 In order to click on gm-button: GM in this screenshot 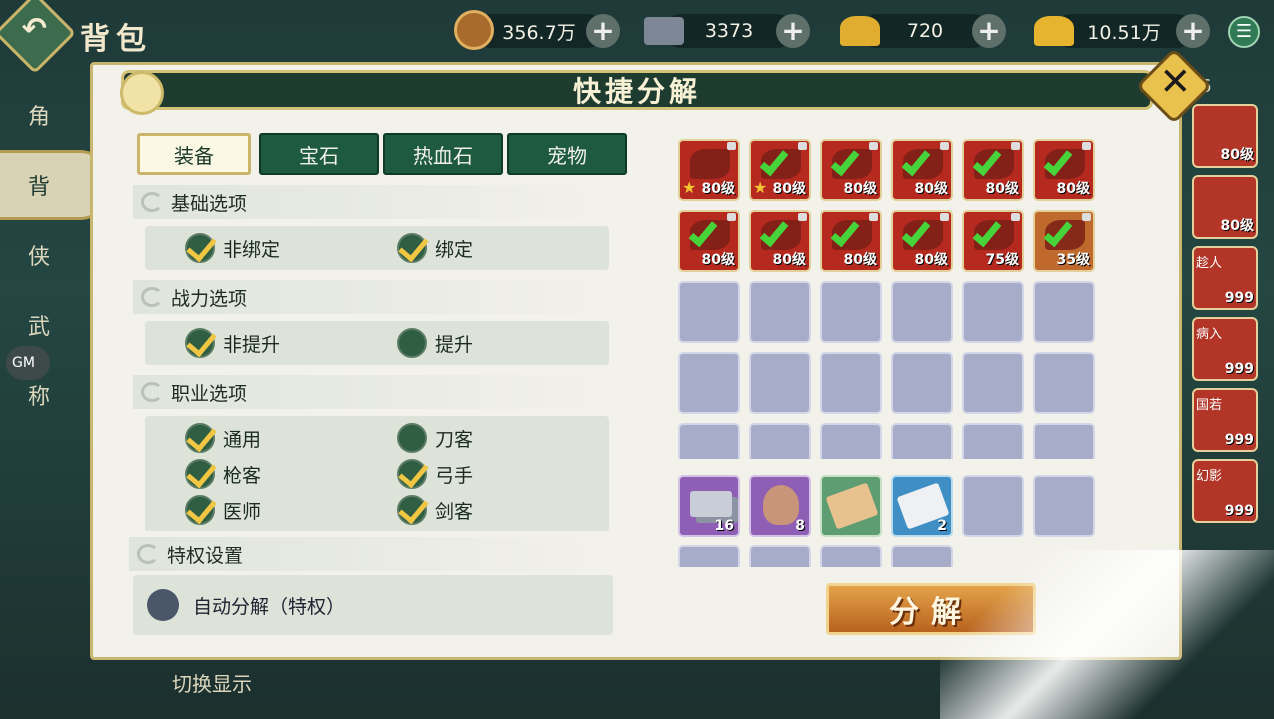, I will do `click(28, 363)`.